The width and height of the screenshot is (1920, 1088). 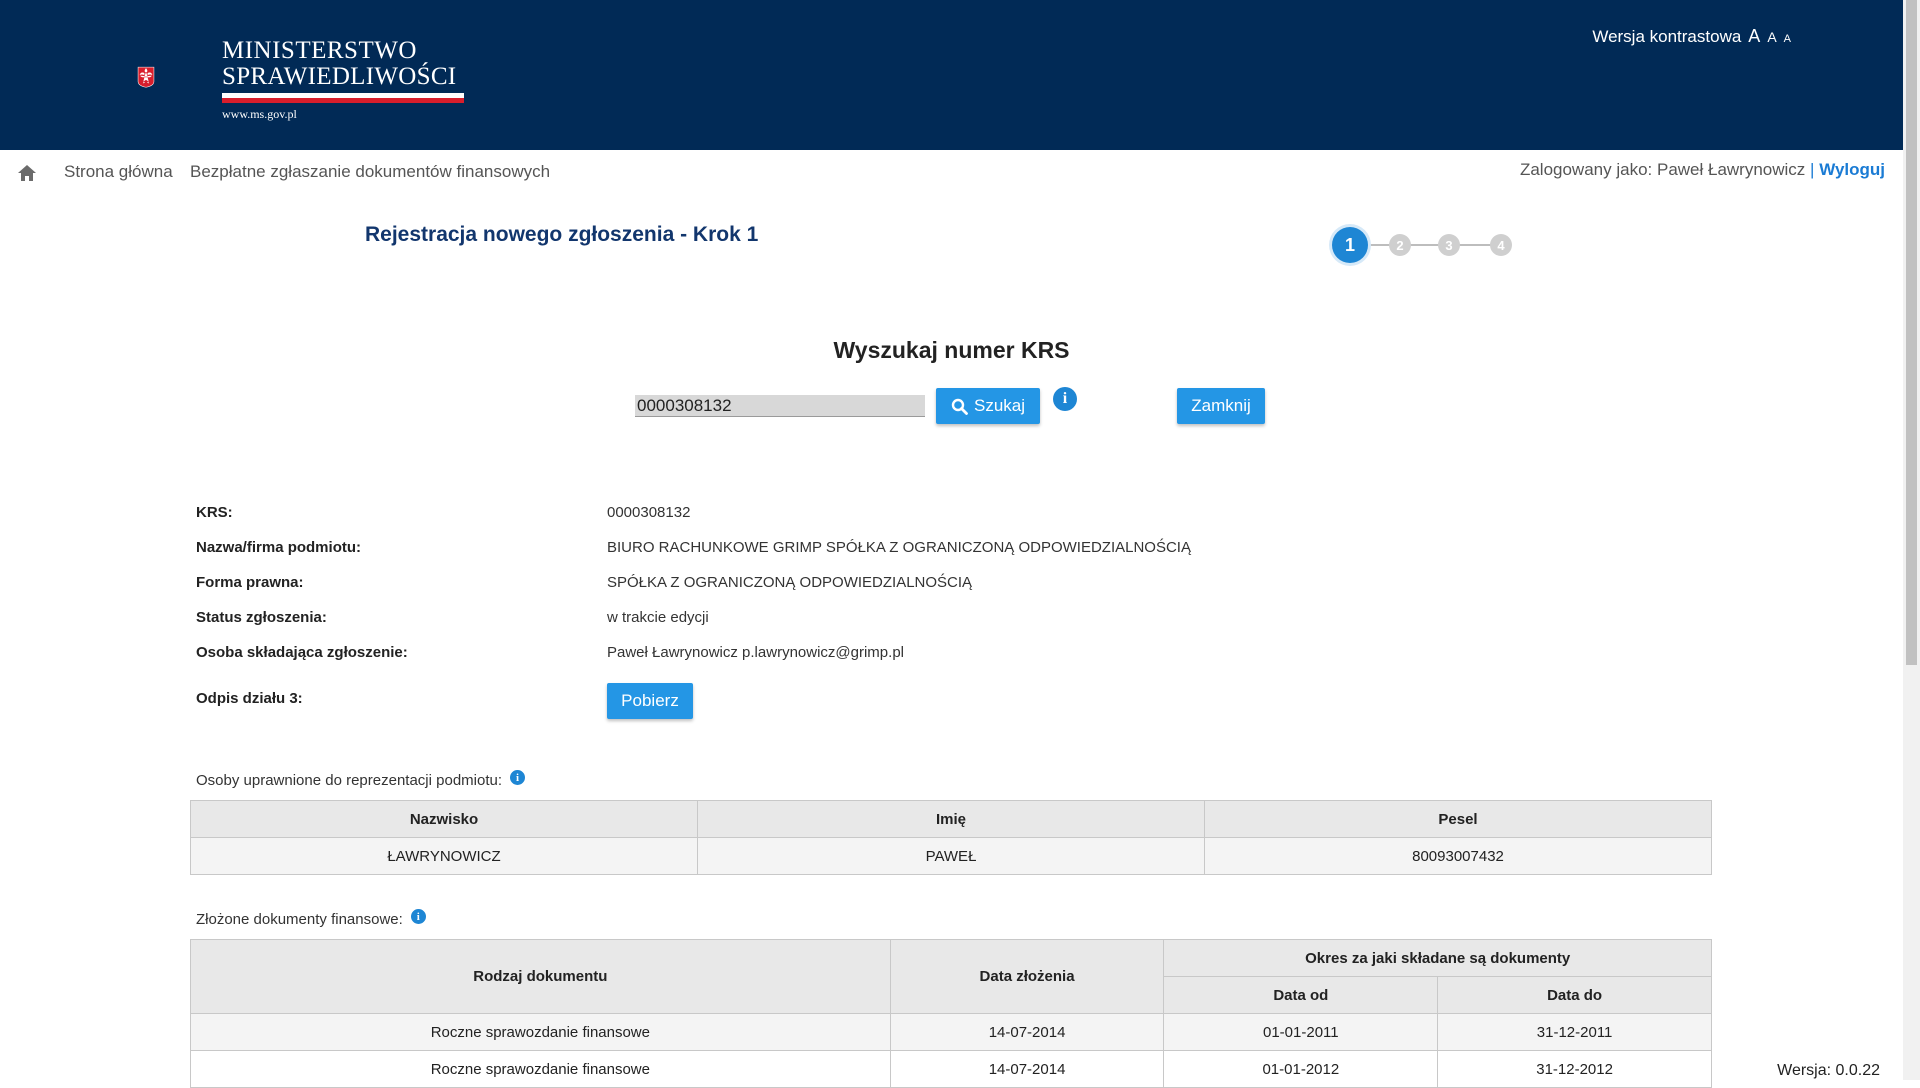 I want to click on table-row: ŁAWRYNOWICZ PAWEŁ 80093007432, so click(x=951, y=856).